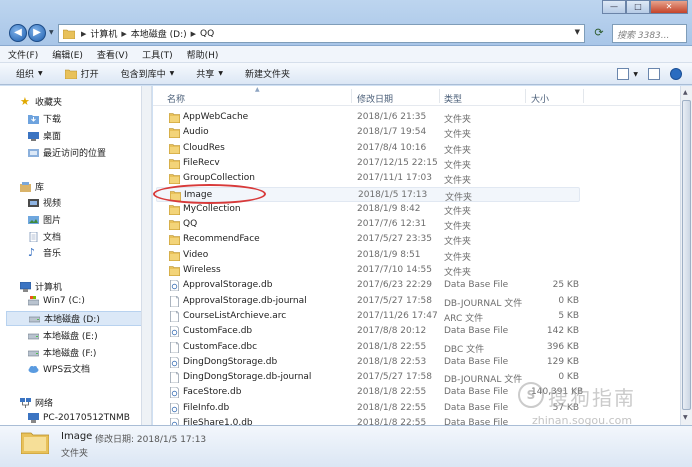  Describe the element at coordinates (375, 98) in the screenshot. I see `column-date: 修改日期` at that location.